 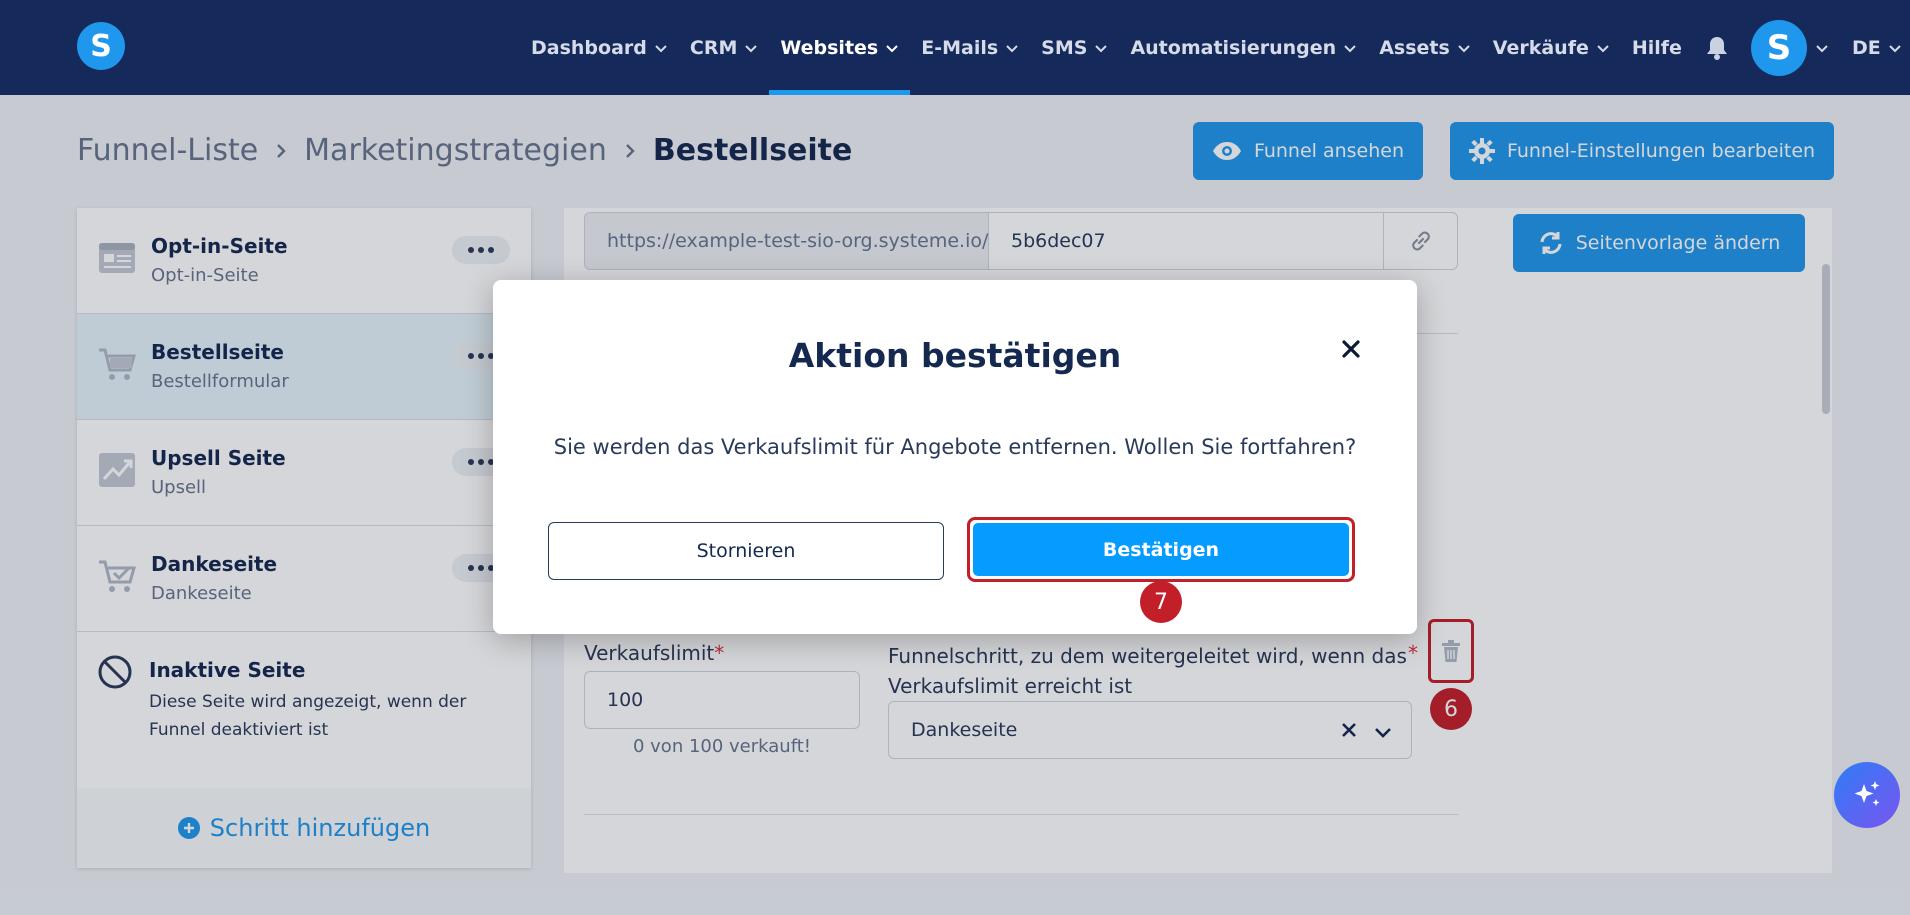 What do you see at coordinates (955, 355) in the screenshot?
I see `dialog-title: Aktion bestätigen` at bounding box center [955, 355].